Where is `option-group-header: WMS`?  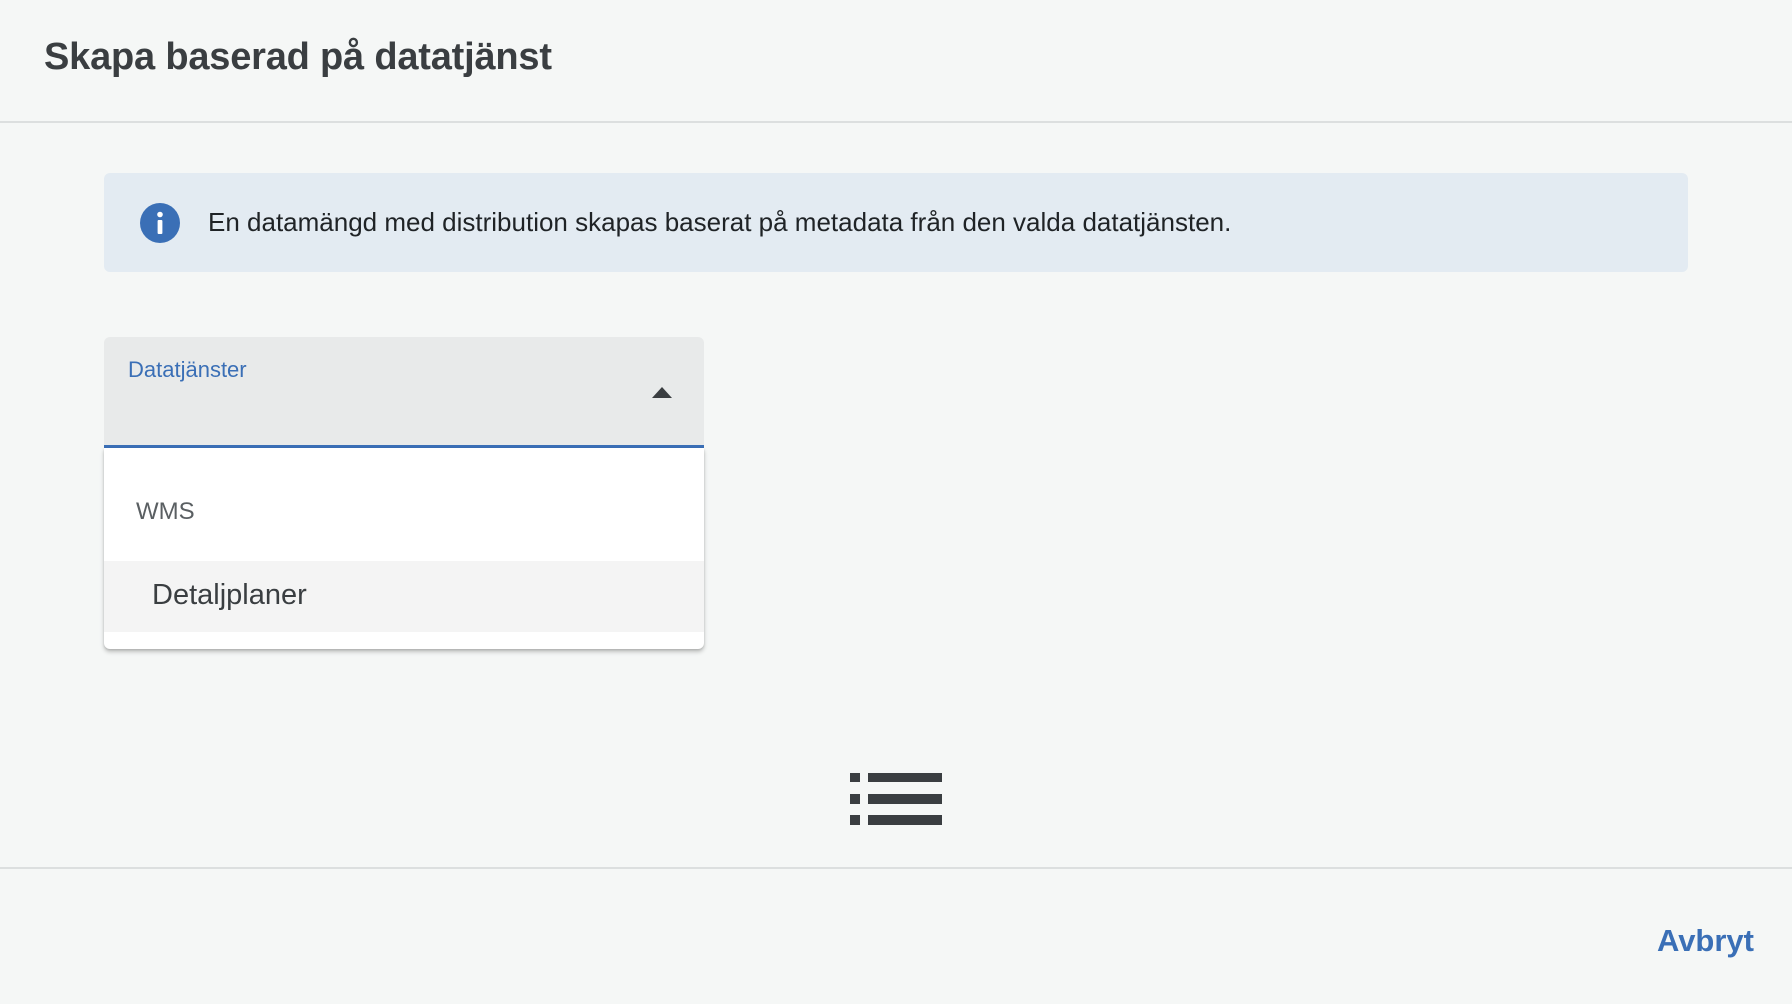 option-group-header: WMS is located at coordinates (165, 511).